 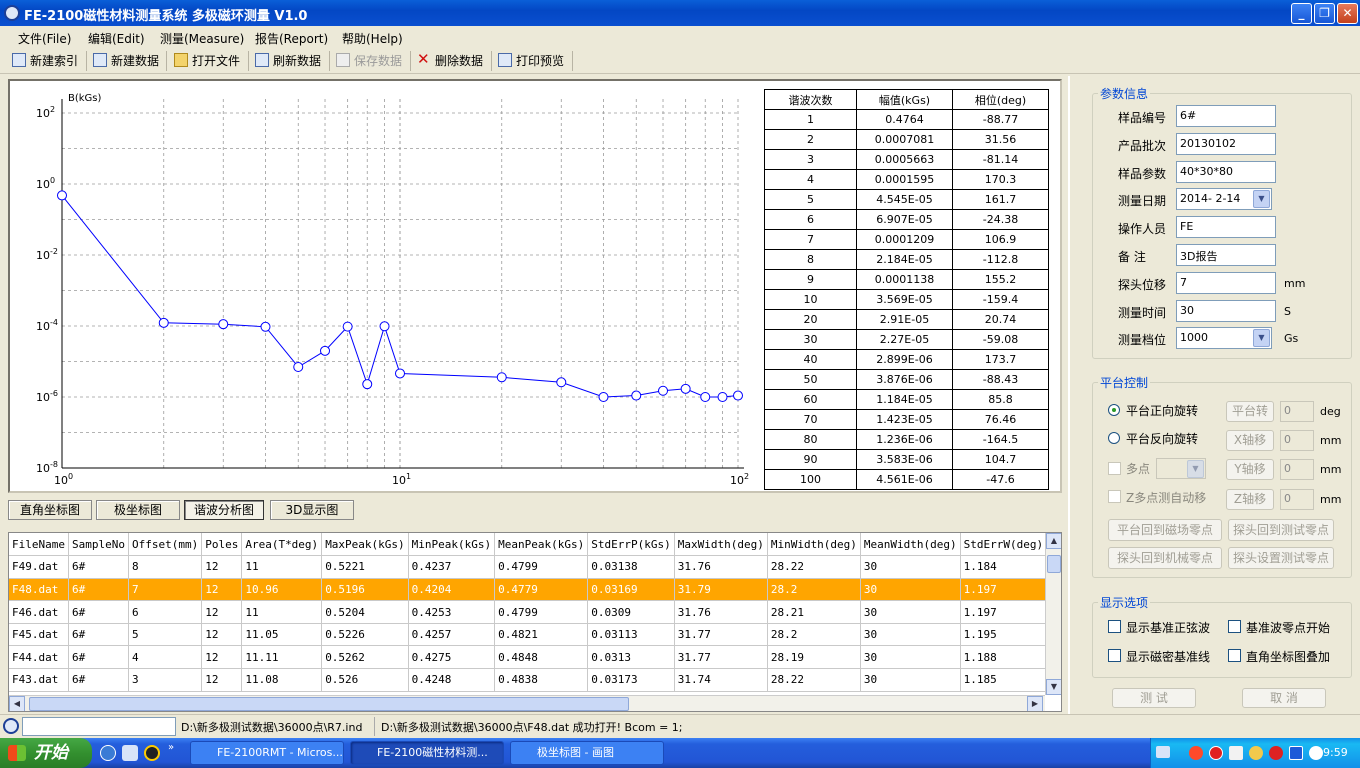 I want to click on grid-cell: 0.4257, so click(x=452, y=635).